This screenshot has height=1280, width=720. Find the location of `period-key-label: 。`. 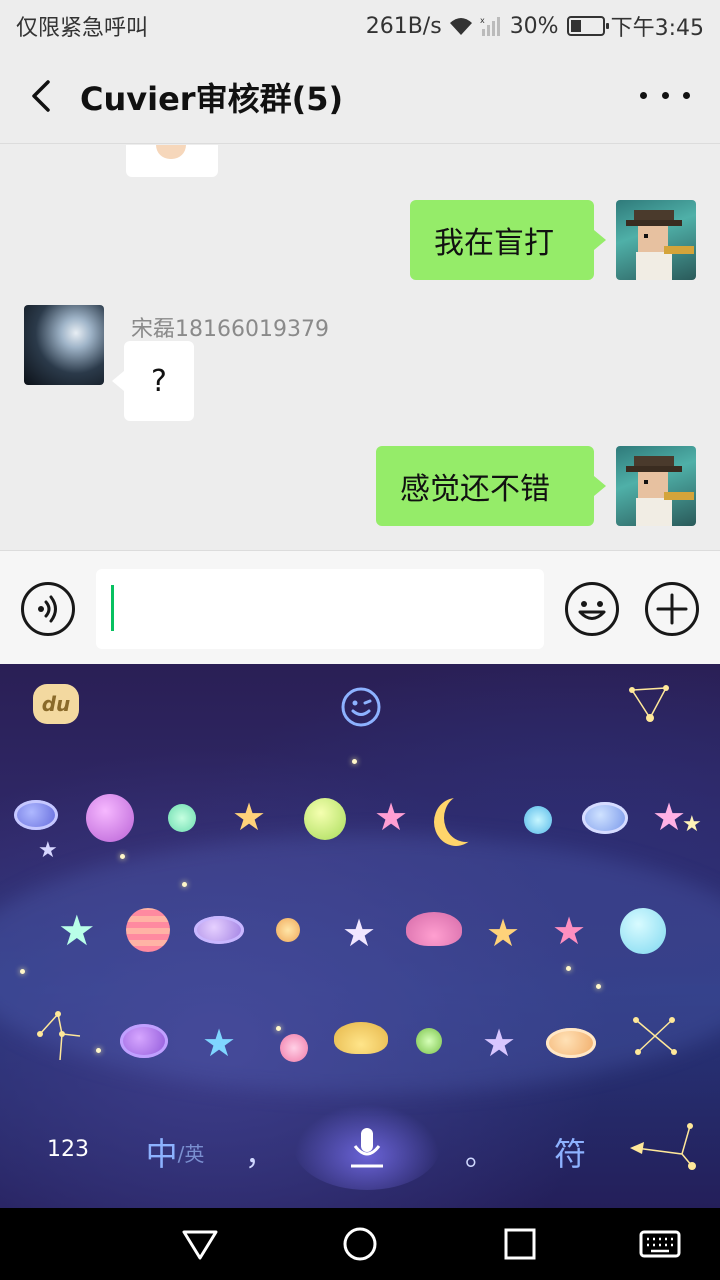

period-key-label: 。 is located at coordinates (480, 1155).